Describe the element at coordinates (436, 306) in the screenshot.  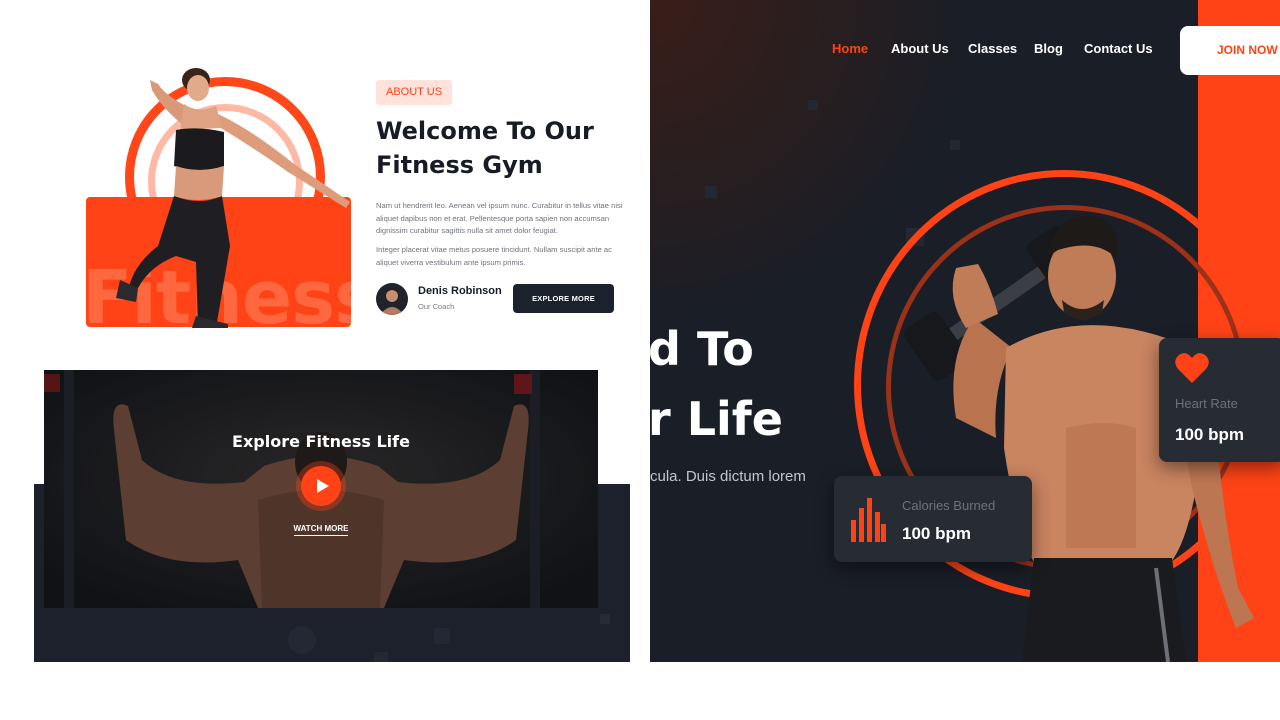
I see `coach-role: Our Coach` at that location.